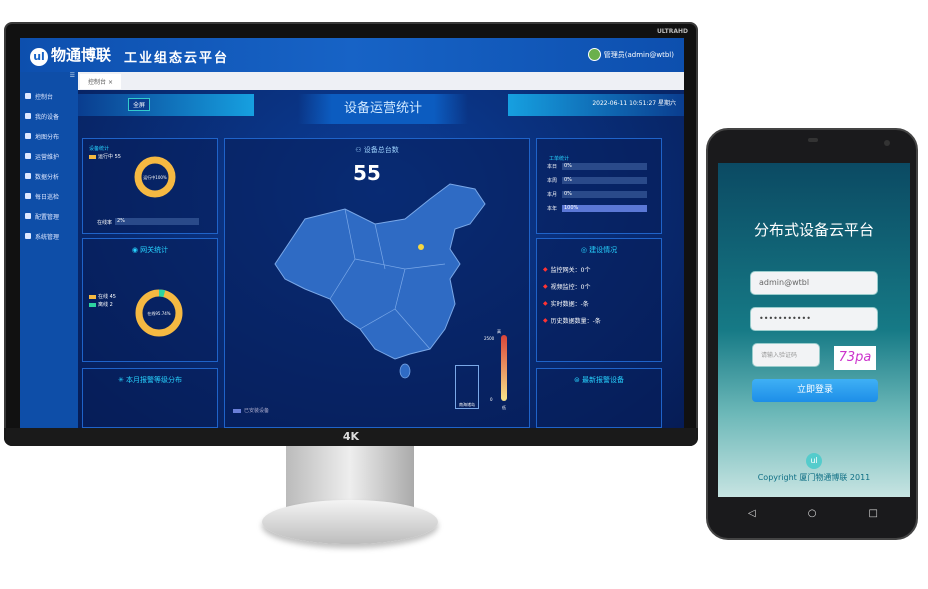 The height and width of the screenshot is (589, 928). I want to click on map-legend: 已安装设备, so click(251, 410).